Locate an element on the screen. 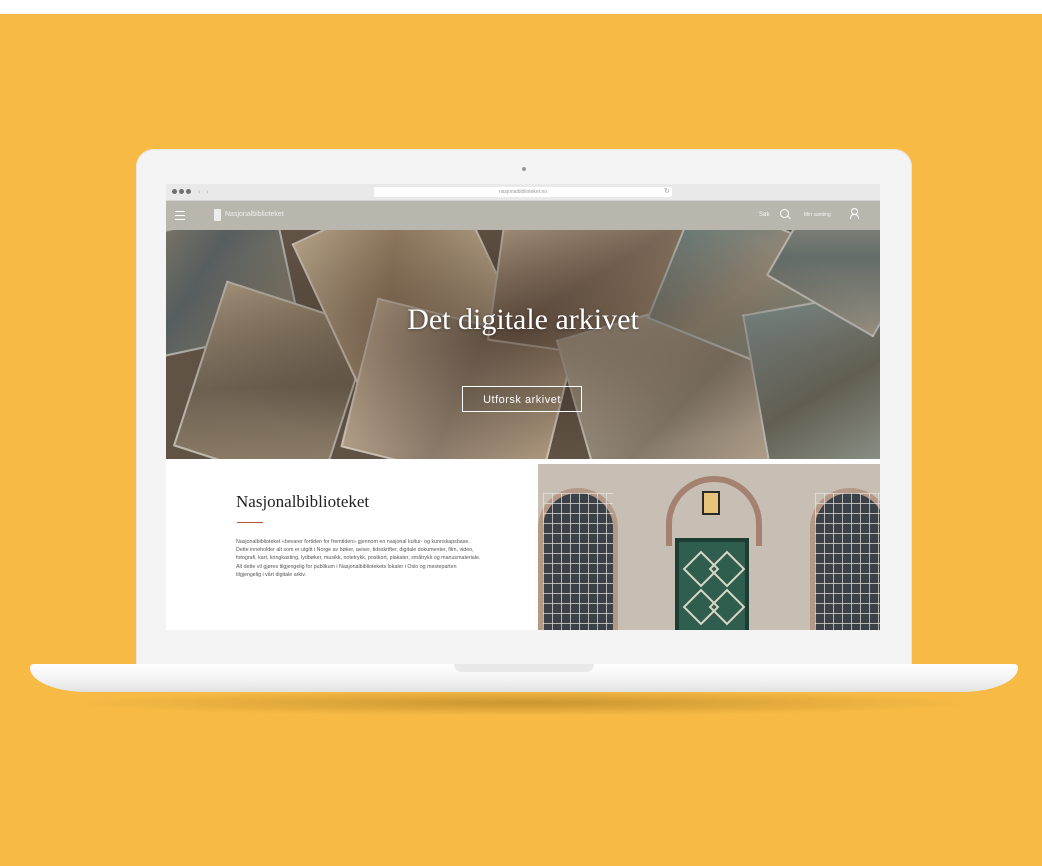  site-header: Nasjonalbiblioteket Søk Min samling is located at coordinates (523, 215).